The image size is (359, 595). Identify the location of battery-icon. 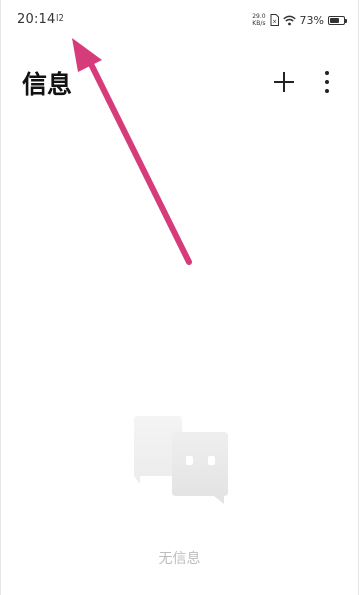
(337, 20).